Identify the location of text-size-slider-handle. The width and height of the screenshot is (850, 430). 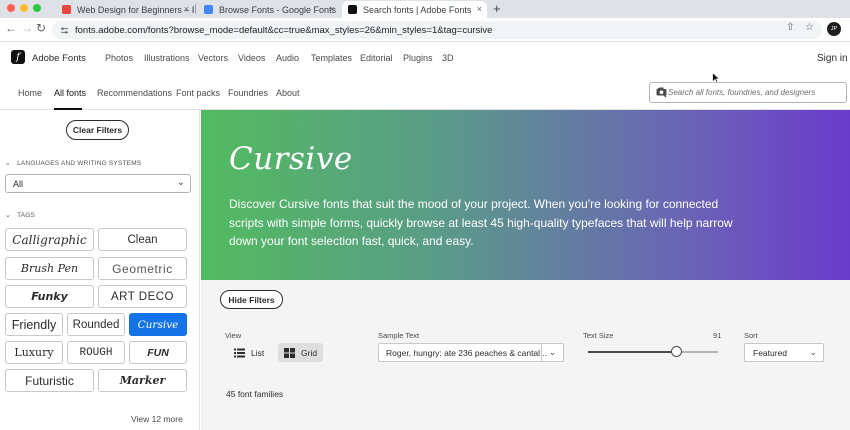
(676, 351).